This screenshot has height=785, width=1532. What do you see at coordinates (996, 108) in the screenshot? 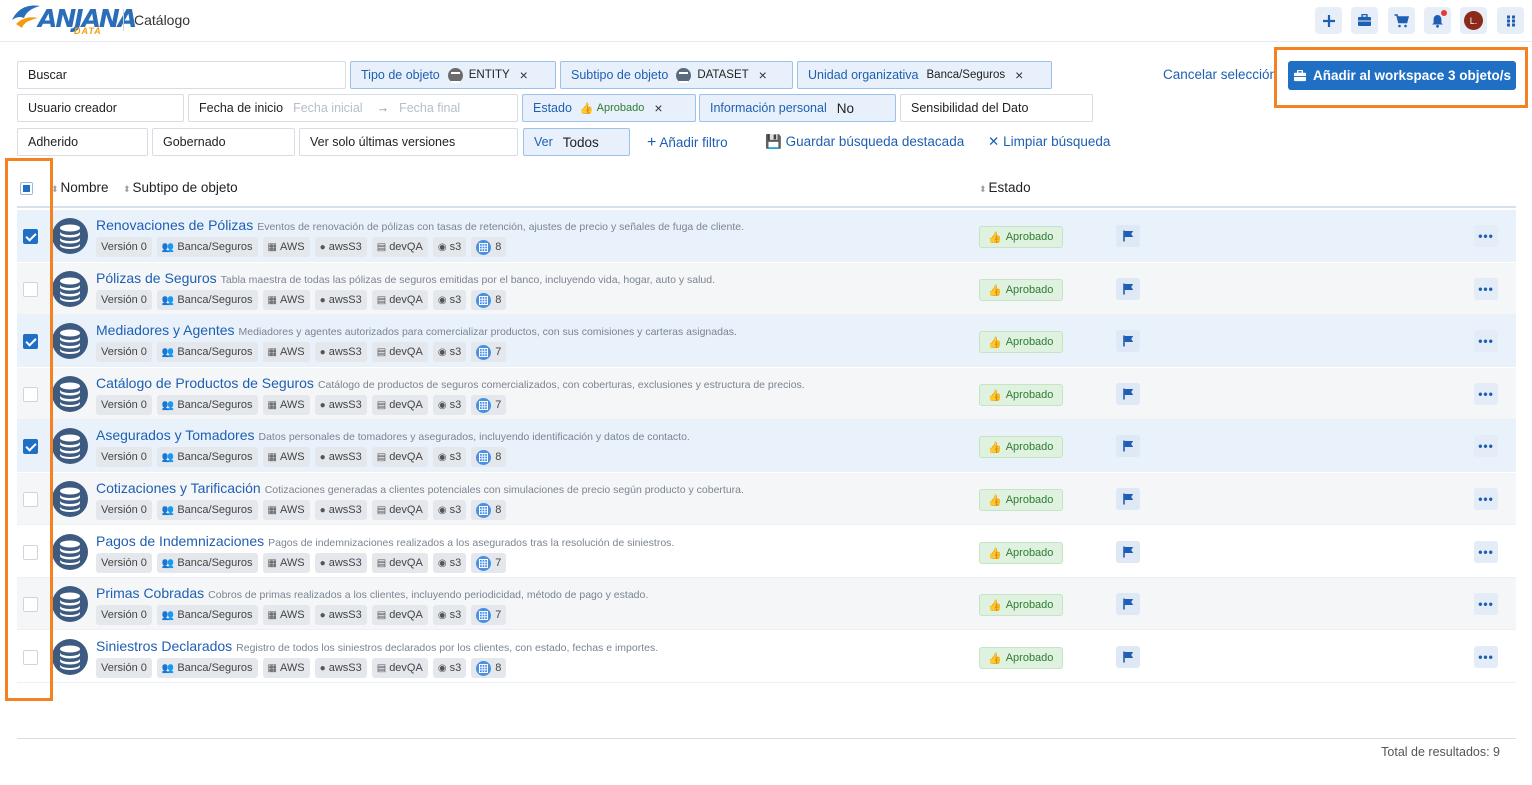
I see `sensitivity-filter: Sensibilidad del Dato` at bounding box center [996, 108].